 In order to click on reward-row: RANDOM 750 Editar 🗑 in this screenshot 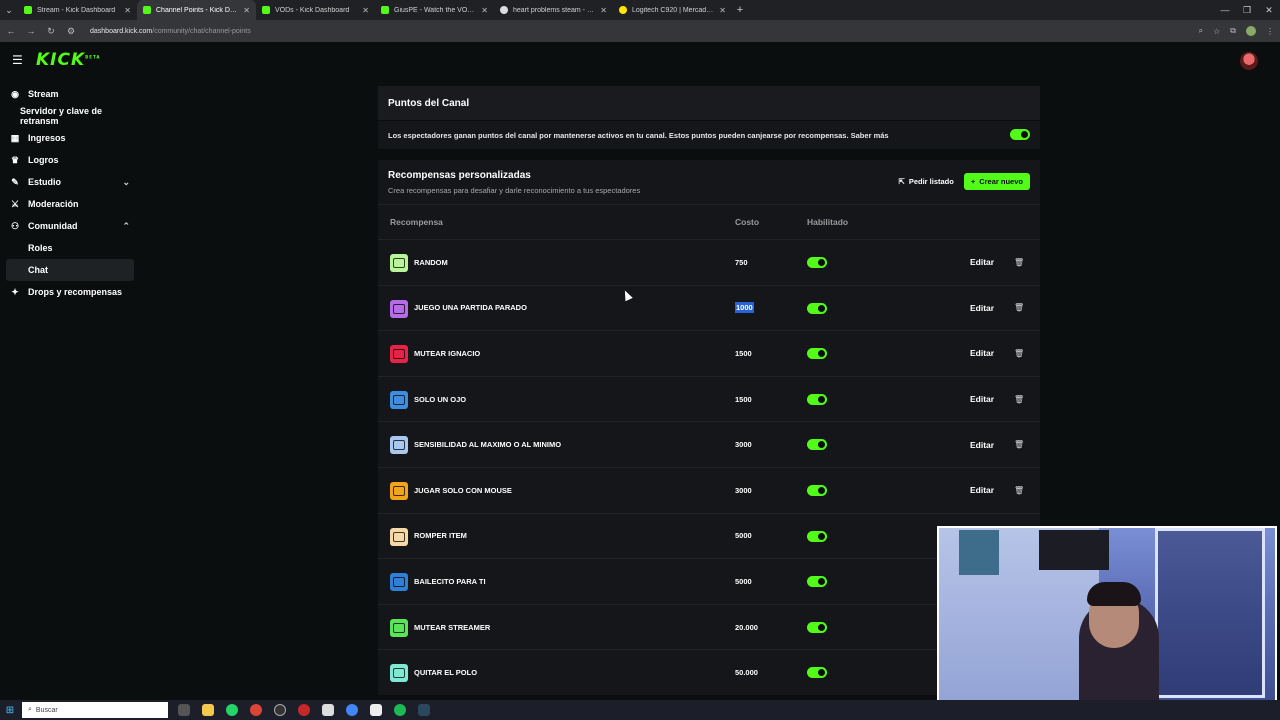, I will do `click(709, 262)`.